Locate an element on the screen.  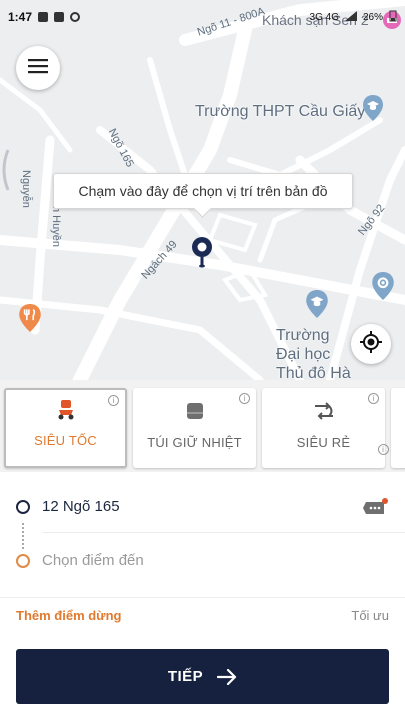
arrow-right-icon is located at coordinates (227, 676).